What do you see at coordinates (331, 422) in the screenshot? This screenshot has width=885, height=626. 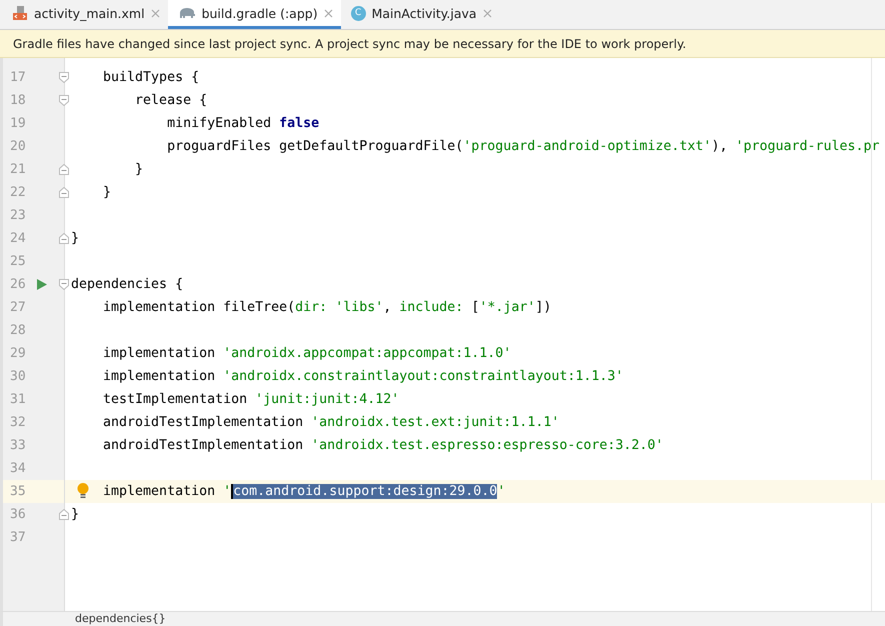 I see `code-line: androidTestImplementation 'androidx.test.ext:junit:1.1.1'` at bounding box center [331, 422].